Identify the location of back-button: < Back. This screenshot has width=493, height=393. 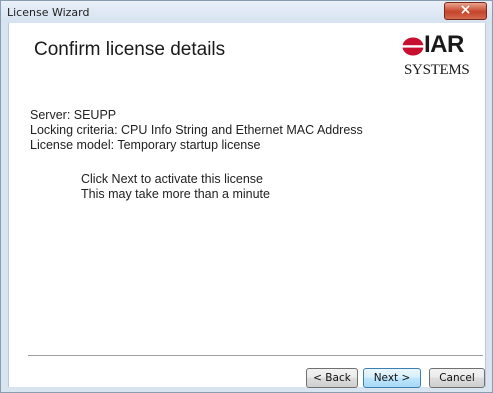
(332, 378).